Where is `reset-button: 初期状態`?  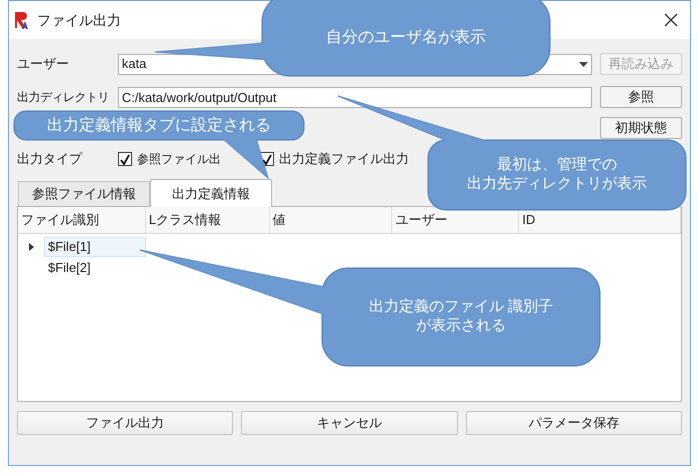
reset-button: 初期状態 is located at coordinates (641, 128).